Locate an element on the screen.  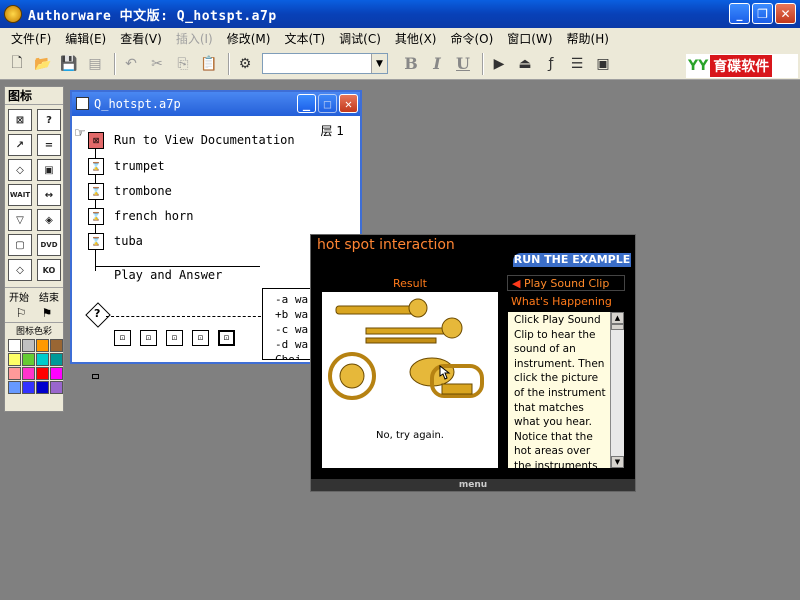
menu-insert: 插入(I) is located at coordinates (194, 38).